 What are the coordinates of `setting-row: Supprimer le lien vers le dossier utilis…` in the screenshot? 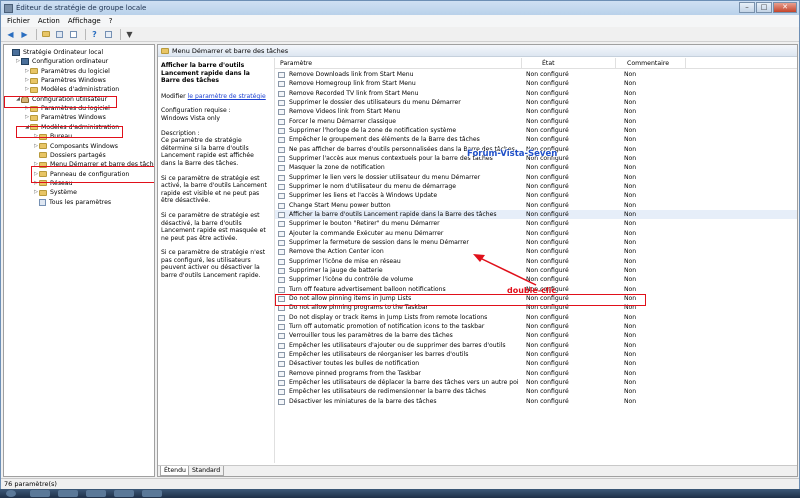 It's located at (536, 177).